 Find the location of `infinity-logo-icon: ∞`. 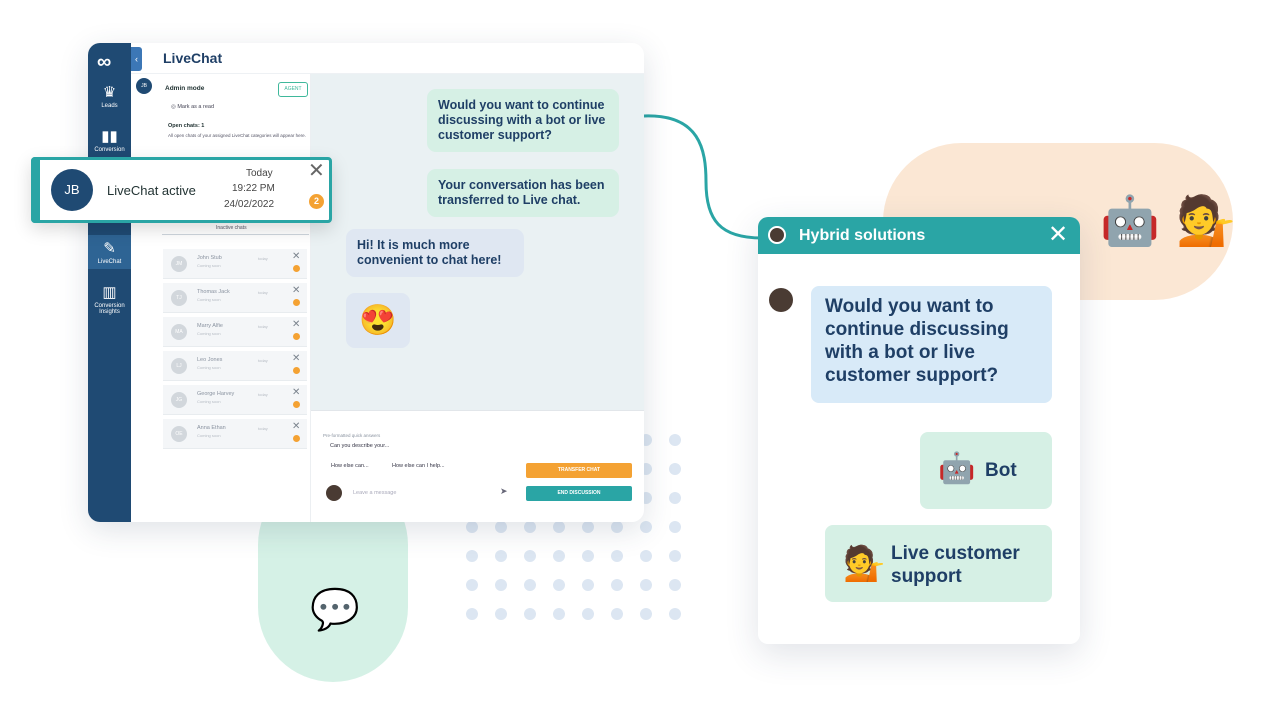

infinity-logo-icon: ∞ is located at coordinates (104, 62).